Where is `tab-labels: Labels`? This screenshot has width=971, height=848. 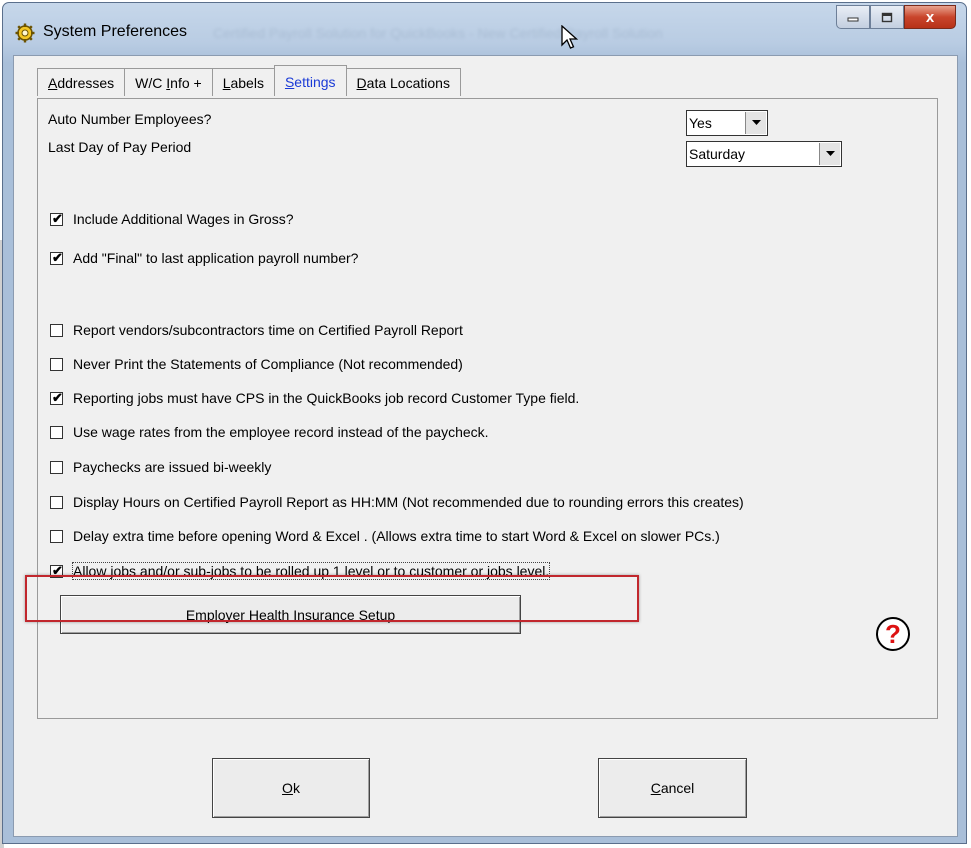 tab-labels: Labels is located at coordinates (243, 82).